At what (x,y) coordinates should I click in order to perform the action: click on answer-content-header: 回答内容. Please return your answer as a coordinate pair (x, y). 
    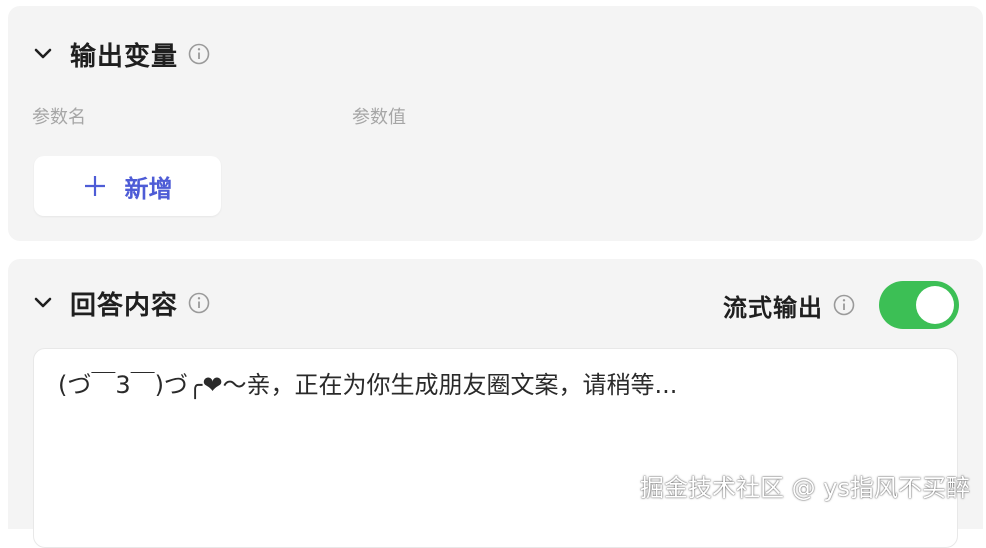
    Looking at the image, I should click on (121, 303).